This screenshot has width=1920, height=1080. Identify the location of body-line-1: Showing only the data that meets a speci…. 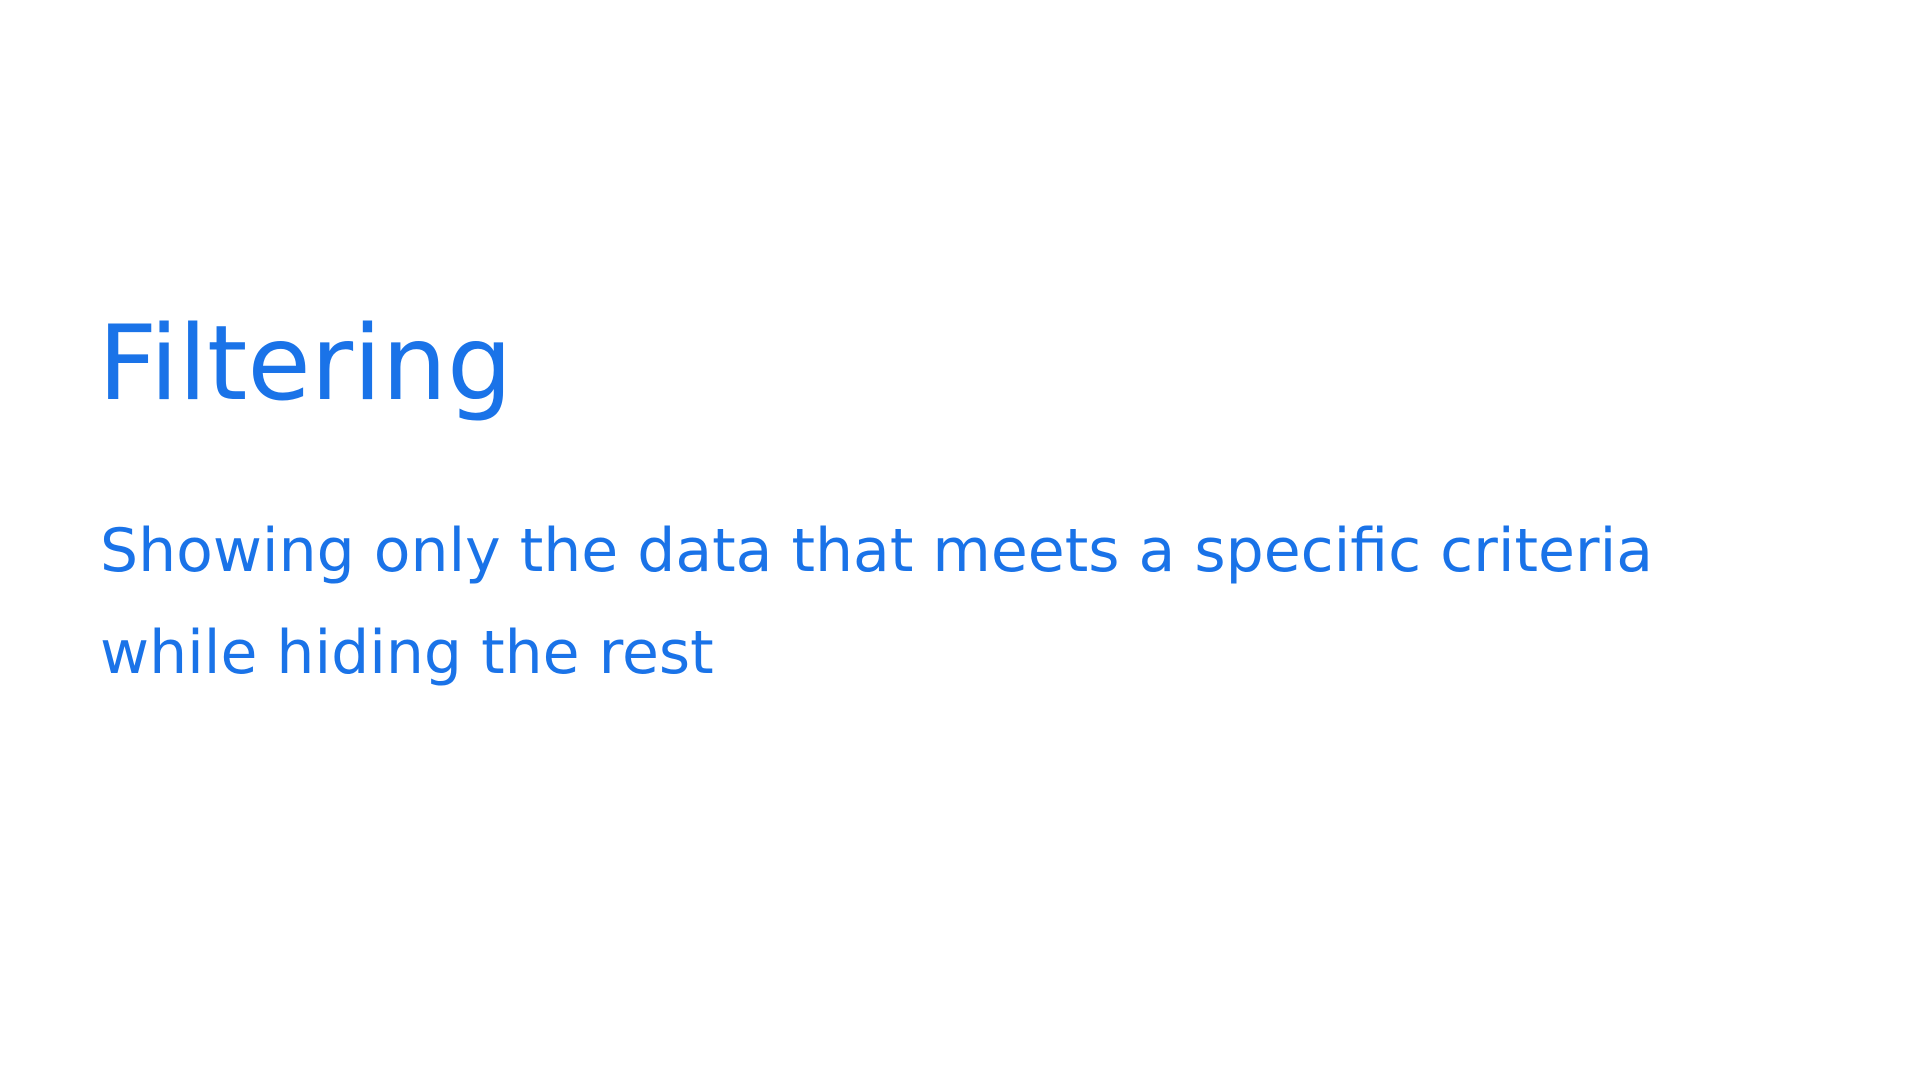
(877, 551).